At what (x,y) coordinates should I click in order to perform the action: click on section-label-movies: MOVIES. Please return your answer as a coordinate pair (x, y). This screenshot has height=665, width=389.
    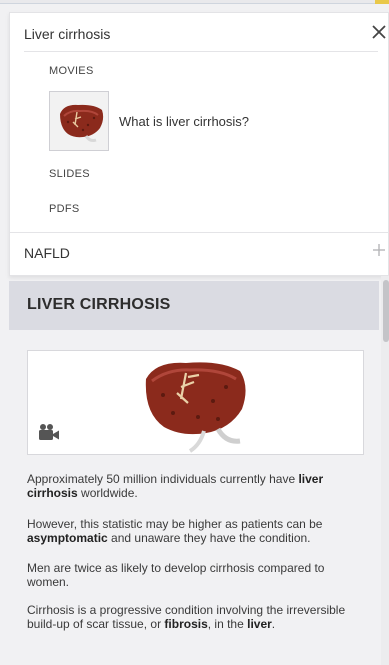
    Looking at the image, I should click on (71, 71).